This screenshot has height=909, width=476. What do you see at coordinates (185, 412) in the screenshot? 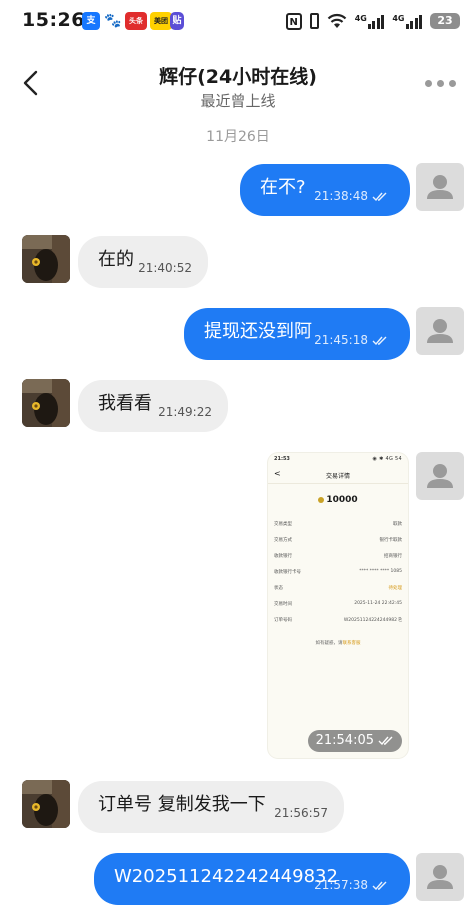
I see `message-time: 21:49:22` at bounding box center [185, 412].